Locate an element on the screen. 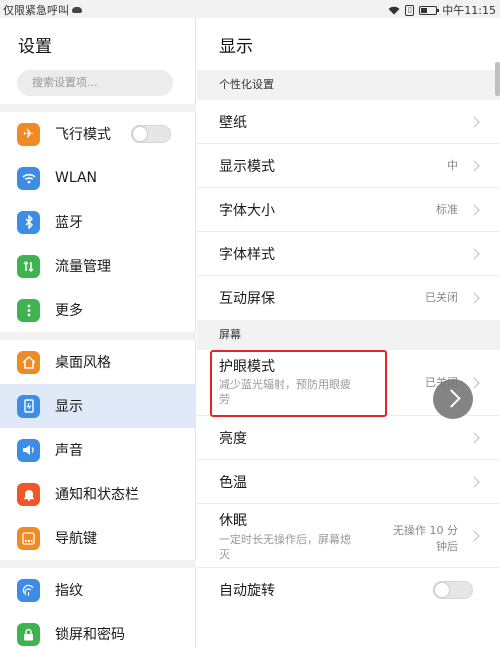 The height and width of the screenshot is (648, 500). wifi-status-icon is located at coordinates (394, 10).